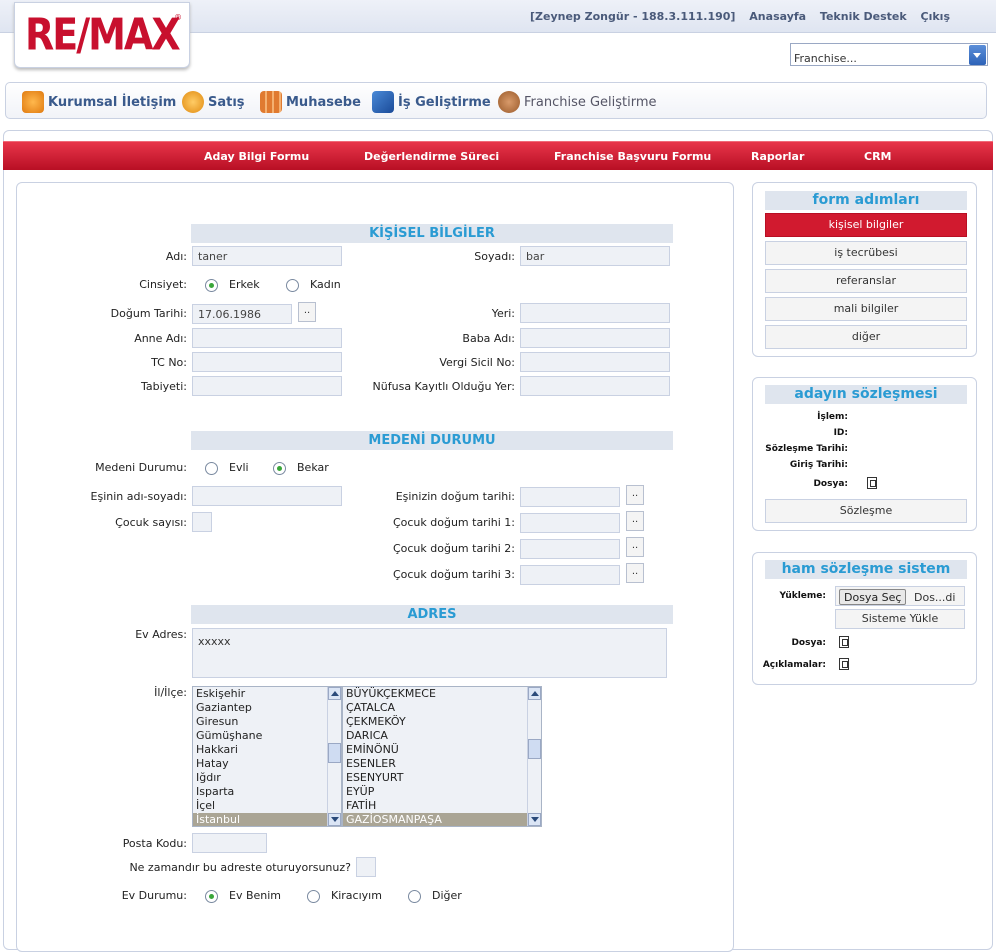 Image resolution: width=996 pixels, height=952 pixels. What do you see at coordinates (900, 619) in the screenshot?
I see `sisteme-yukle-button: Sisteme Yükle` at bounding box center [900, 619].